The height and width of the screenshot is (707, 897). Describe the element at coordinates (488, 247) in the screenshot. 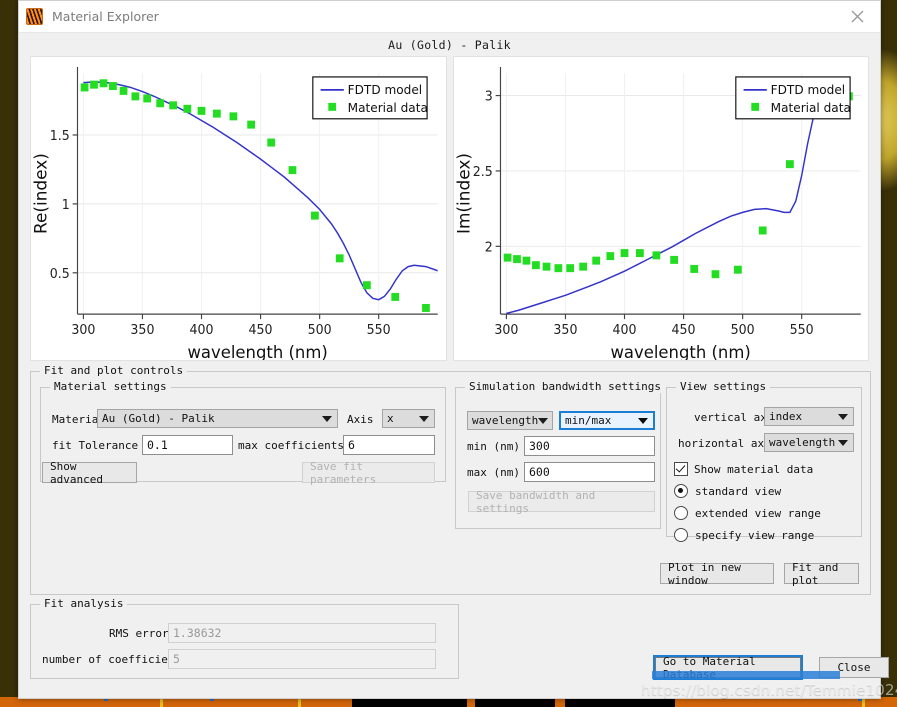

I see `svg-text: 2` at that location.